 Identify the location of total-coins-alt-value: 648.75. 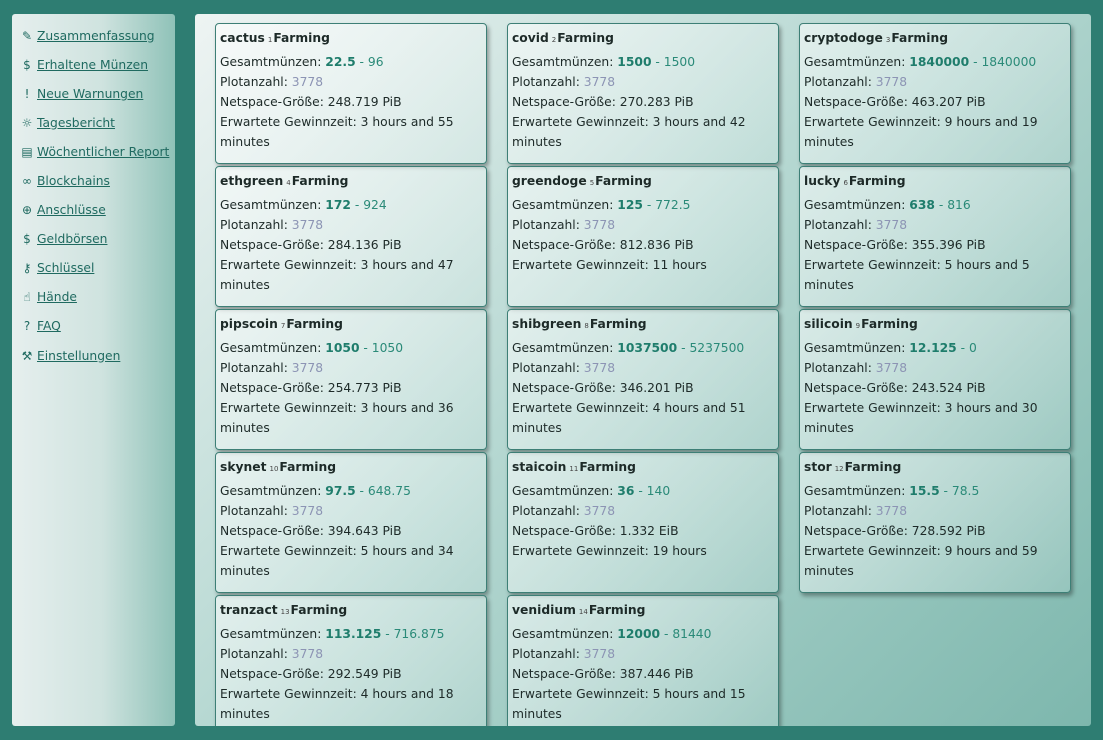
(389, 491).